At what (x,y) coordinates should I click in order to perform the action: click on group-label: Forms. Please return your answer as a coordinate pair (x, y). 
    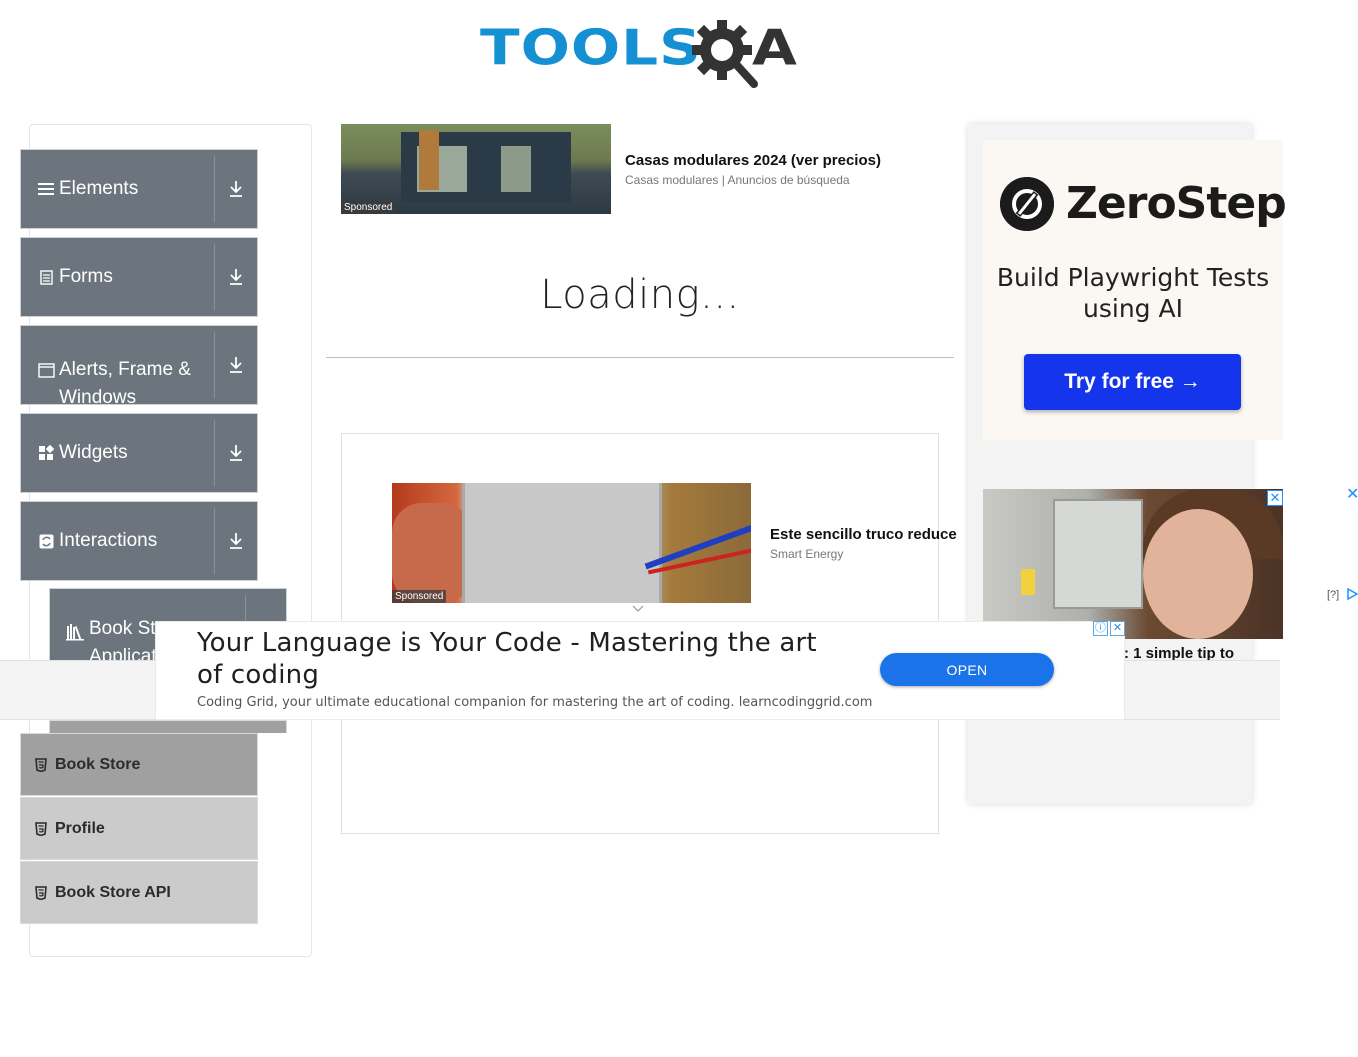
    Looking at the image, I should click on (86, 276).